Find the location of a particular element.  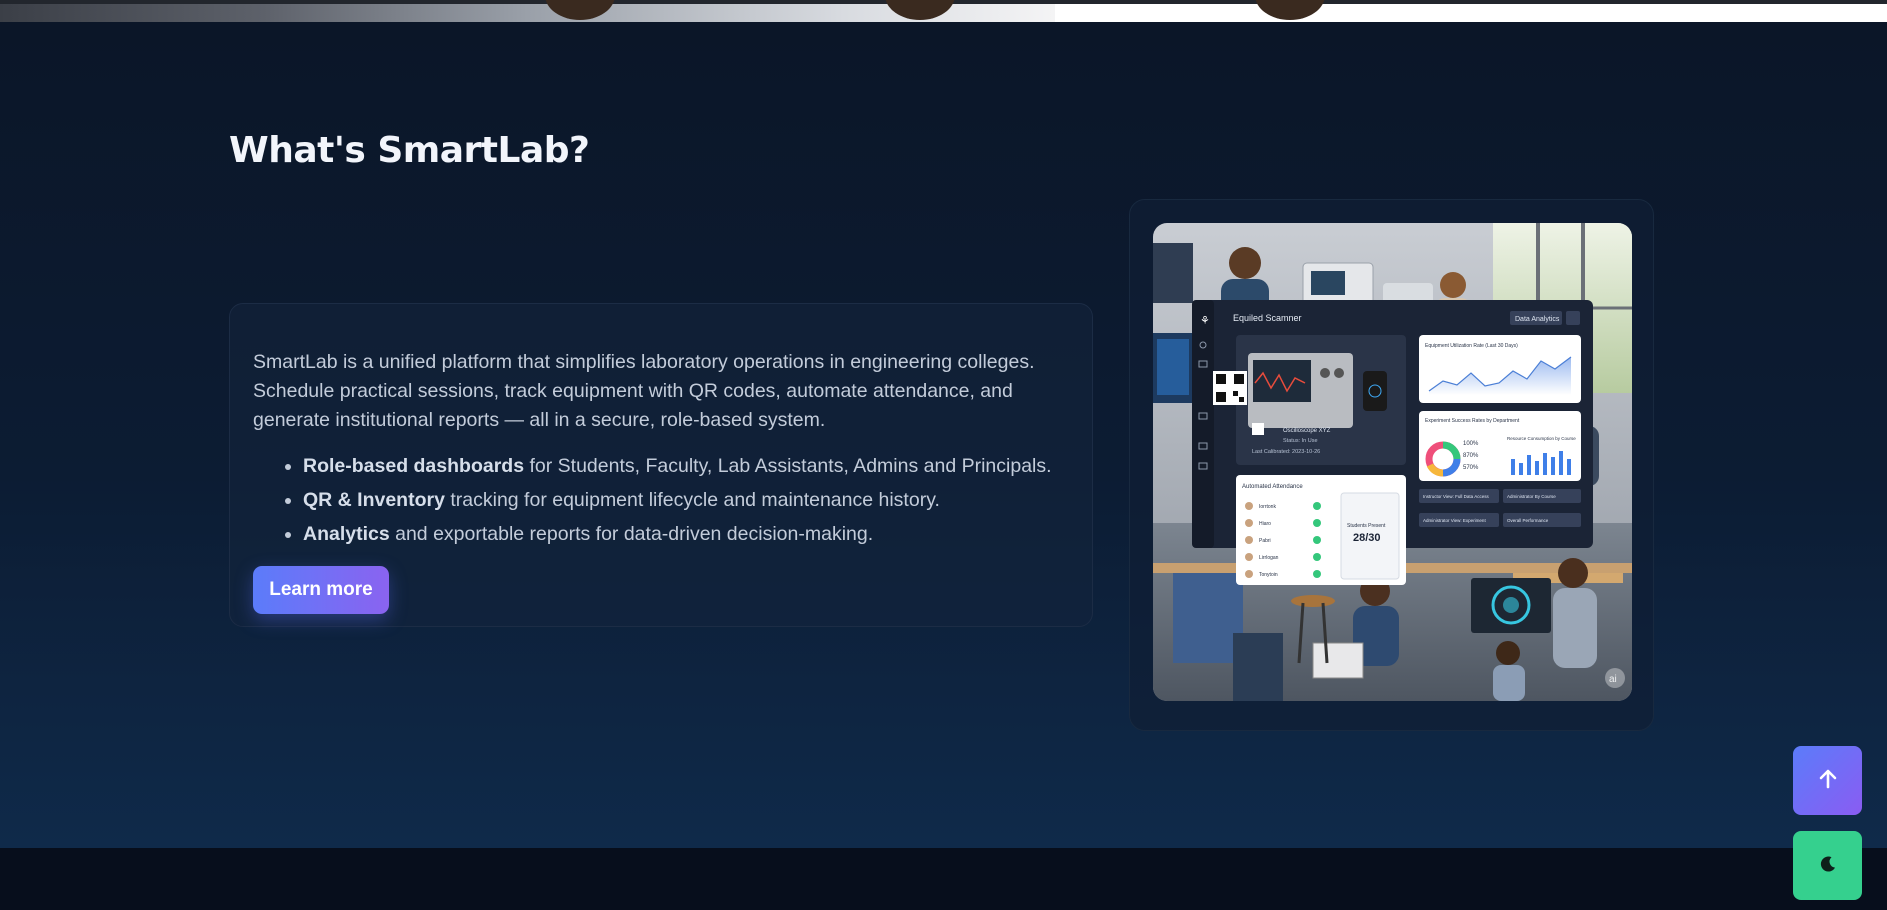

illustration-action-button: Administrator View: Experiment is located at coordinates (1454, 520).